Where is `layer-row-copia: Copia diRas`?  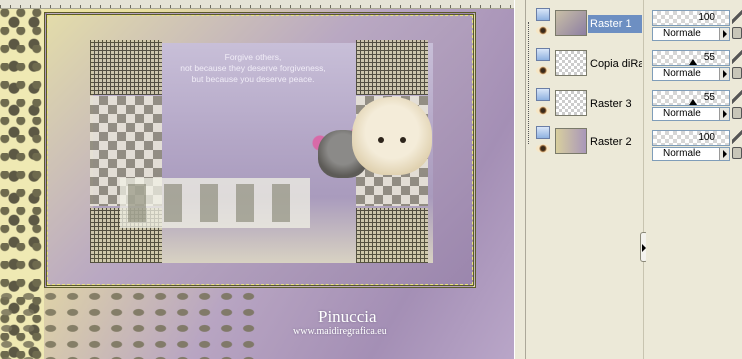 layer-row-copia: Copia diRas is located at coordinates (588, 63).